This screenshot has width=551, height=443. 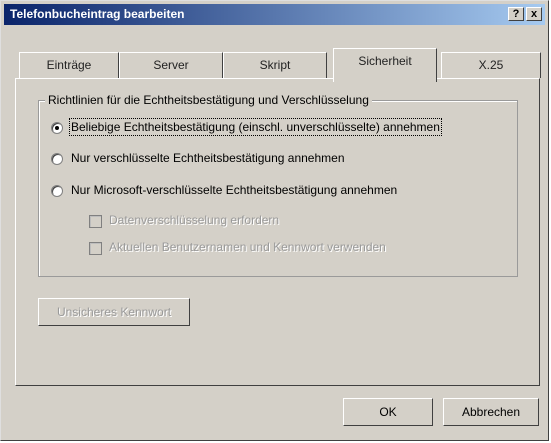 I want to click on radio-any-auth, so click(x=57, y=128).